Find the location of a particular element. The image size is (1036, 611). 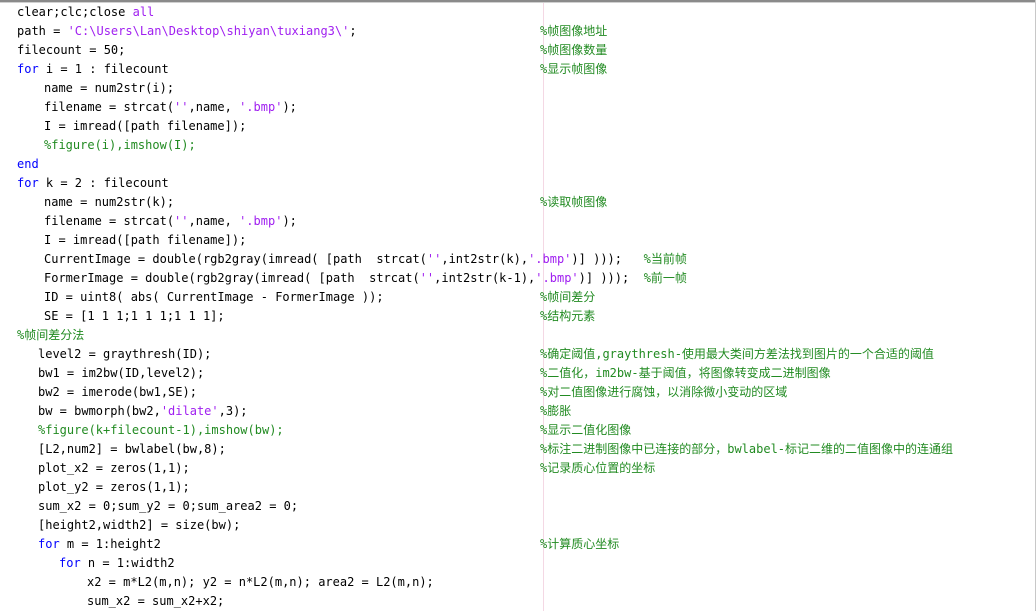

comment-token: %当前帧 is located at coordinates (665, 259).